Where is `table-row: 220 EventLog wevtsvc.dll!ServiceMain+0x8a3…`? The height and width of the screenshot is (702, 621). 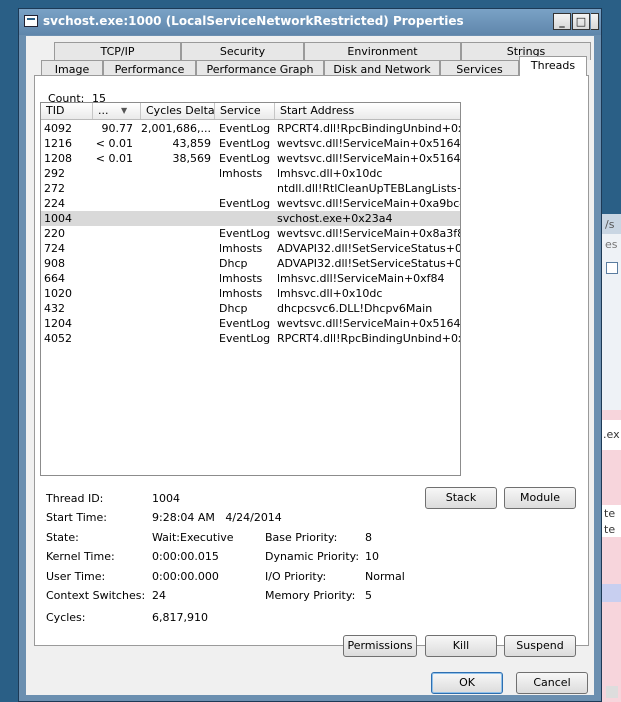 table-row: 220 EventLog wevtsvc.dll!ServiceMain+0x8a3… is located at coordinates (250, 233).